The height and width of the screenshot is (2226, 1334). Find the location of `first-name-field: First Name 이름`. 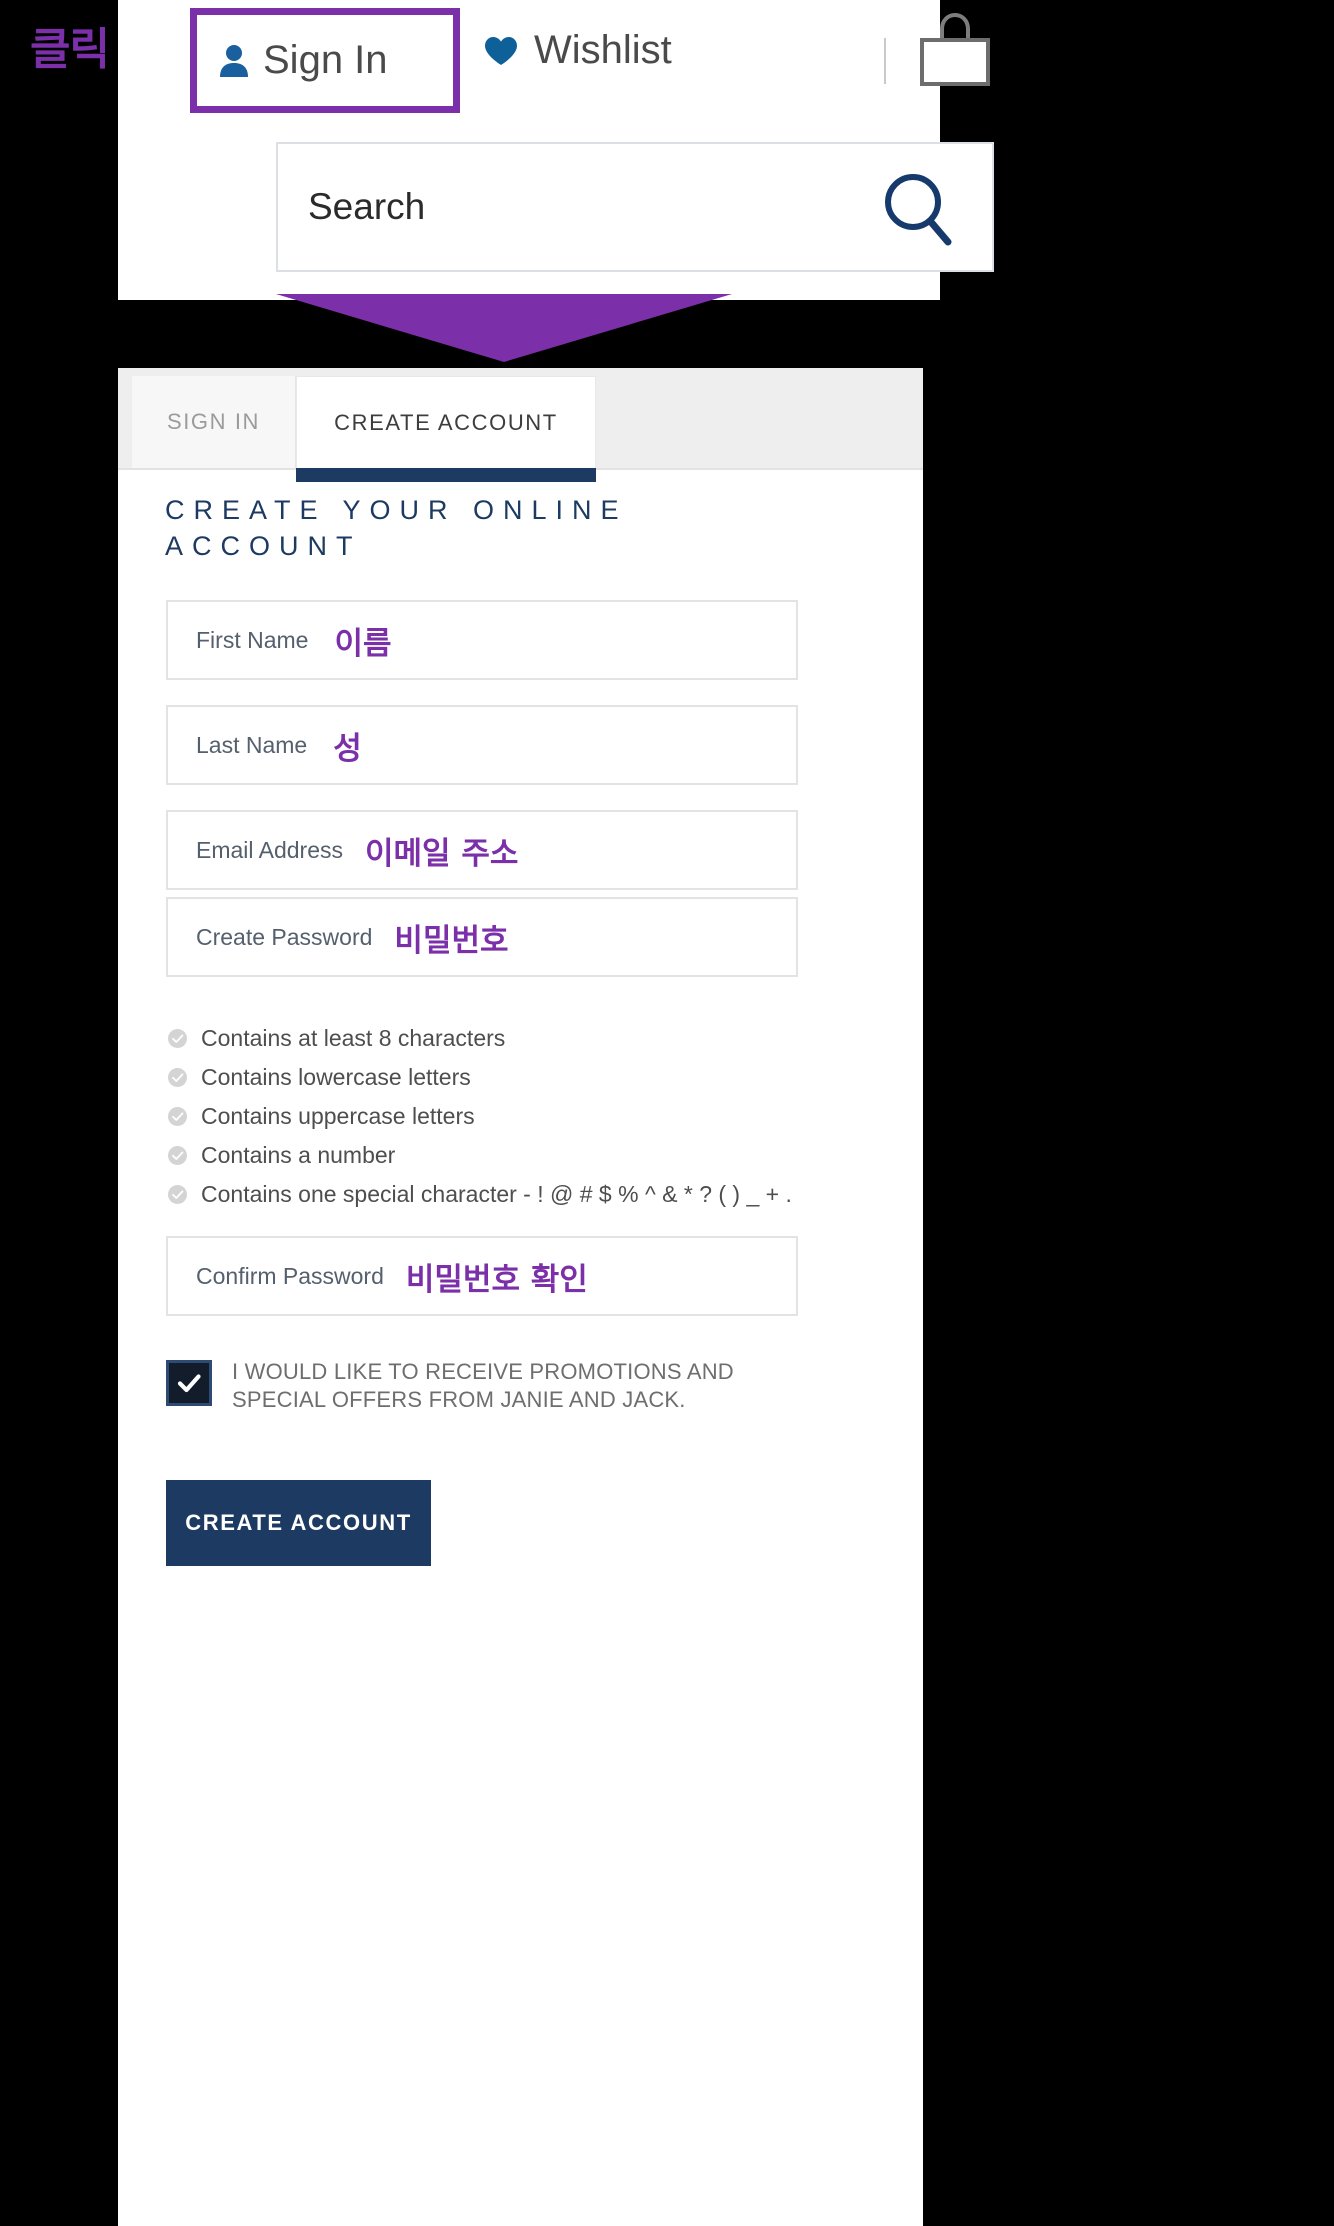

first-name-field: First Name 이름 is located at coordinates (482, 640).